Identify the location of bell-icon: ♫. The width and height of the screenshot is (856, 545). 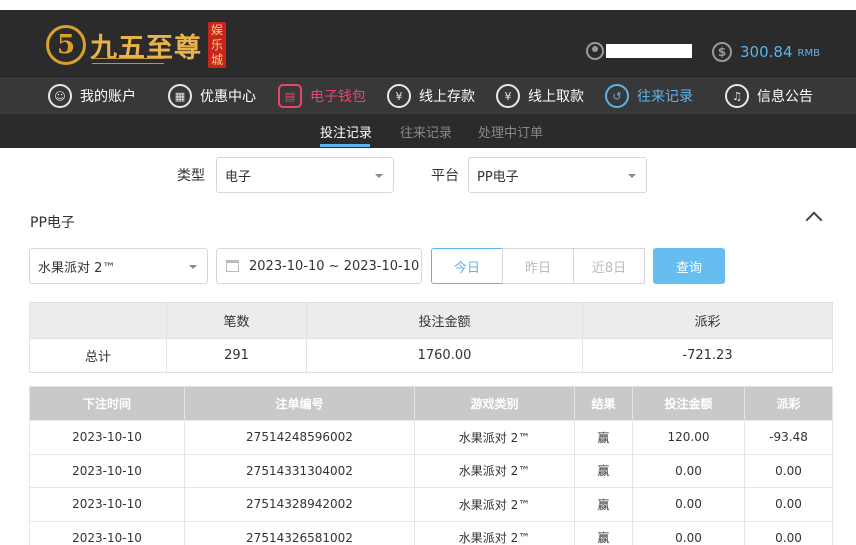
(737, 96).